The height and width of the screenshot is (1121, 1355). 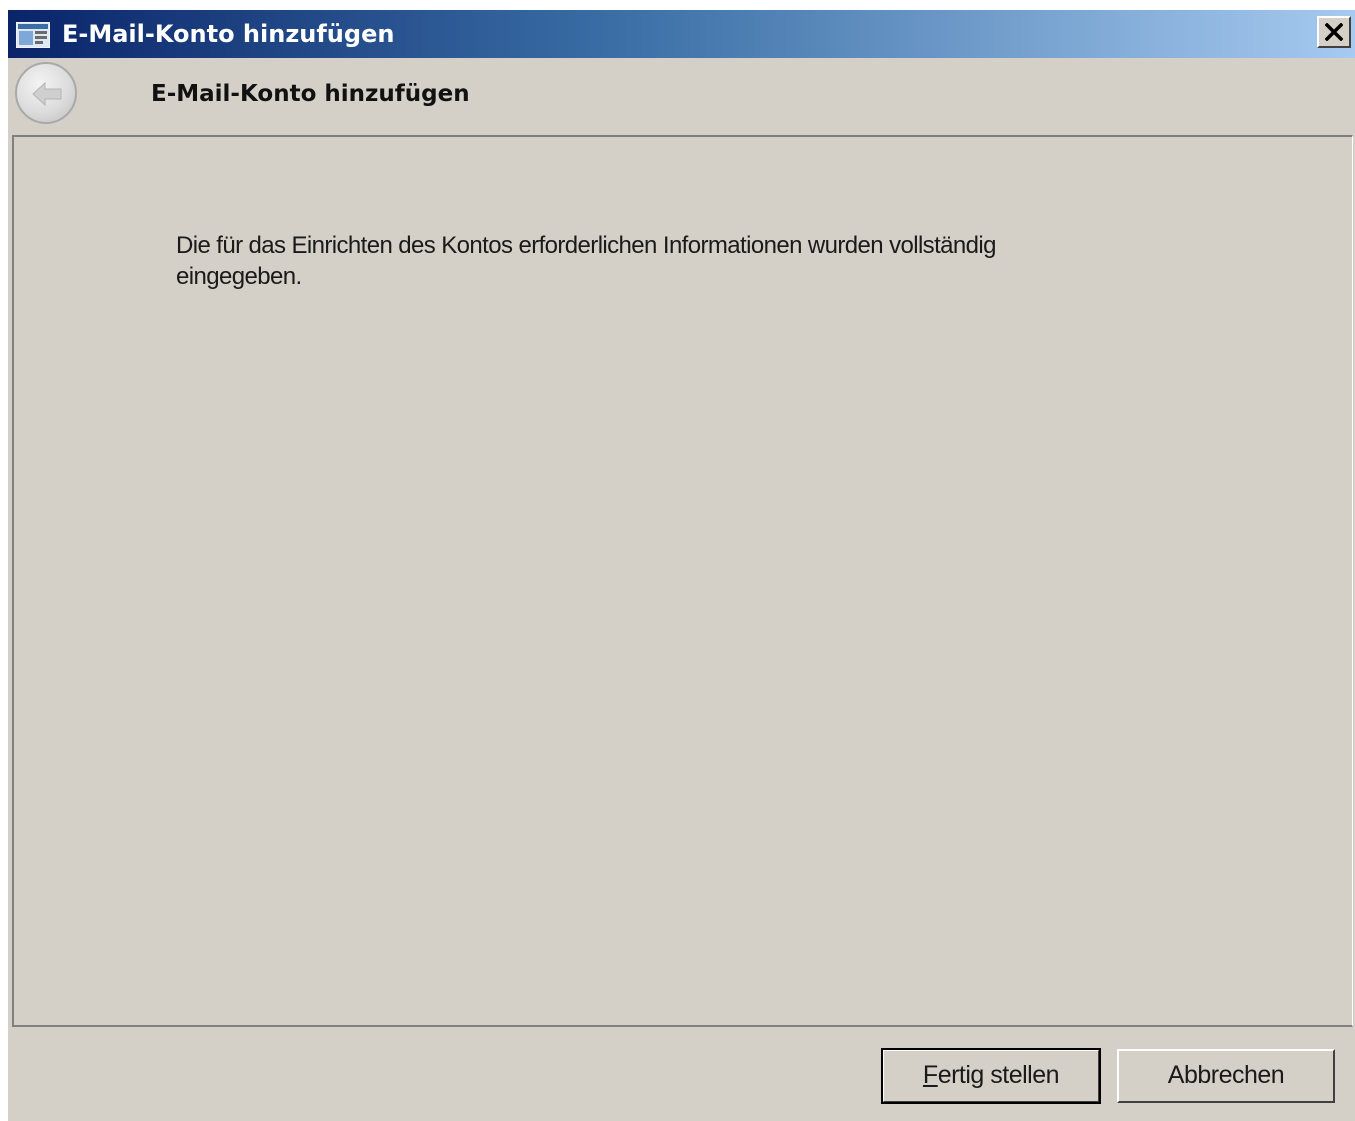 I want to click on finish-button-mnemonic: F, so click(x=930, y=1075).